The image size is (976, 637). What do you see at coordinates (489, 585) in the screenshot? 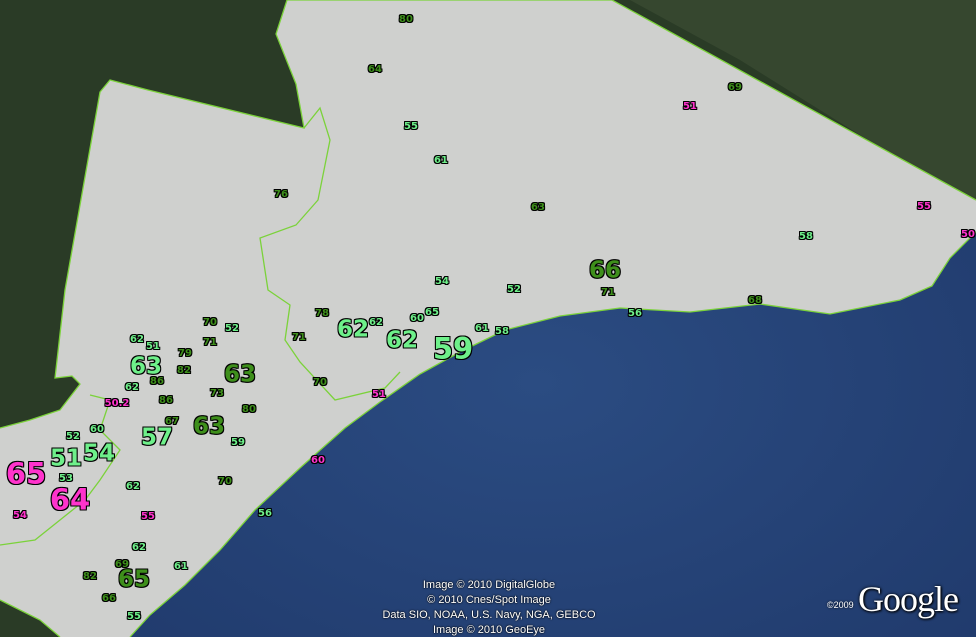
I see `attribution-line: Image © 2010 DigitalGlobe` at bounding box center [489, 585].